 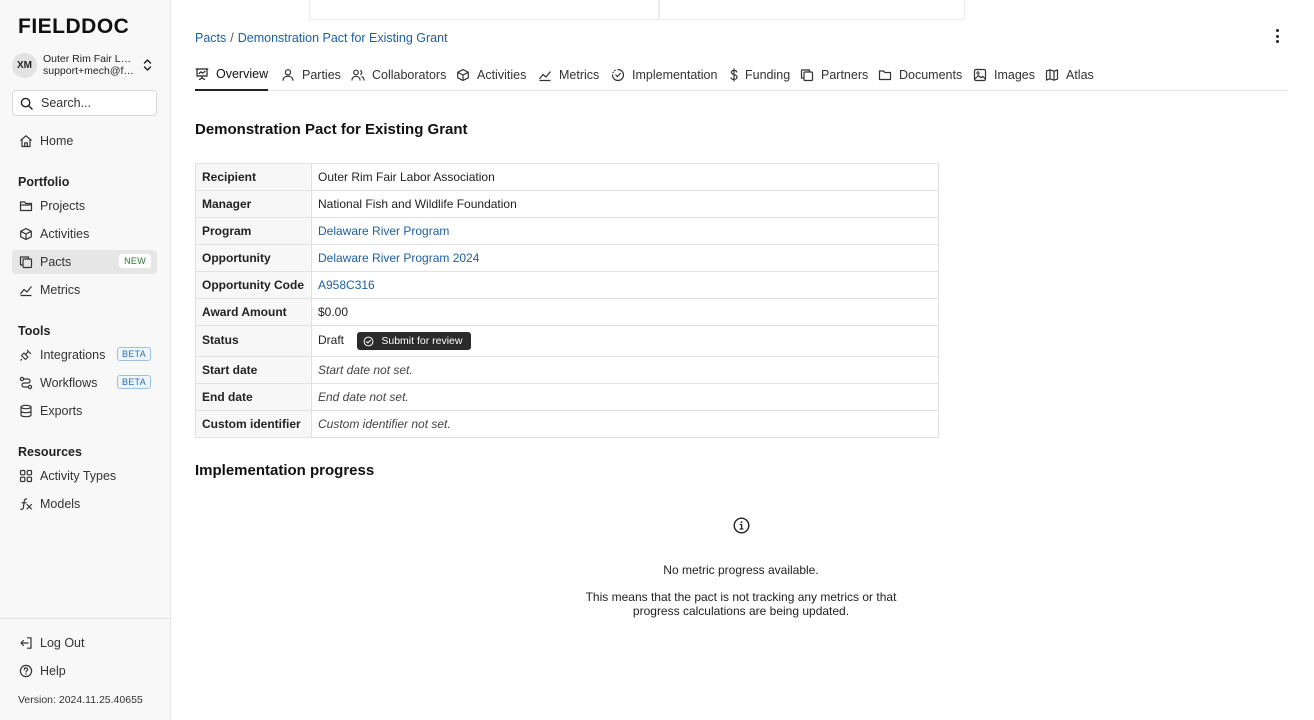 I want to click on sidebar-item-activities: Activities, so click(x=84, y=234).